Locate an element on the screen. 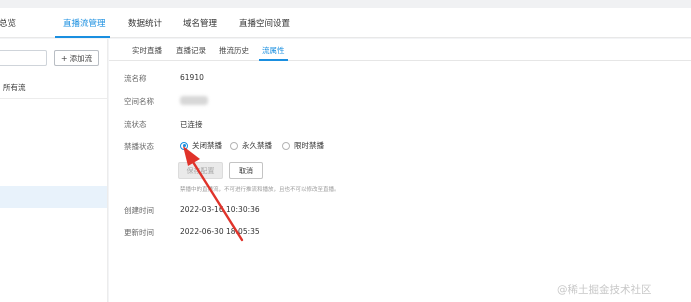  plus-icon: + is located at coordinates (64, 58).